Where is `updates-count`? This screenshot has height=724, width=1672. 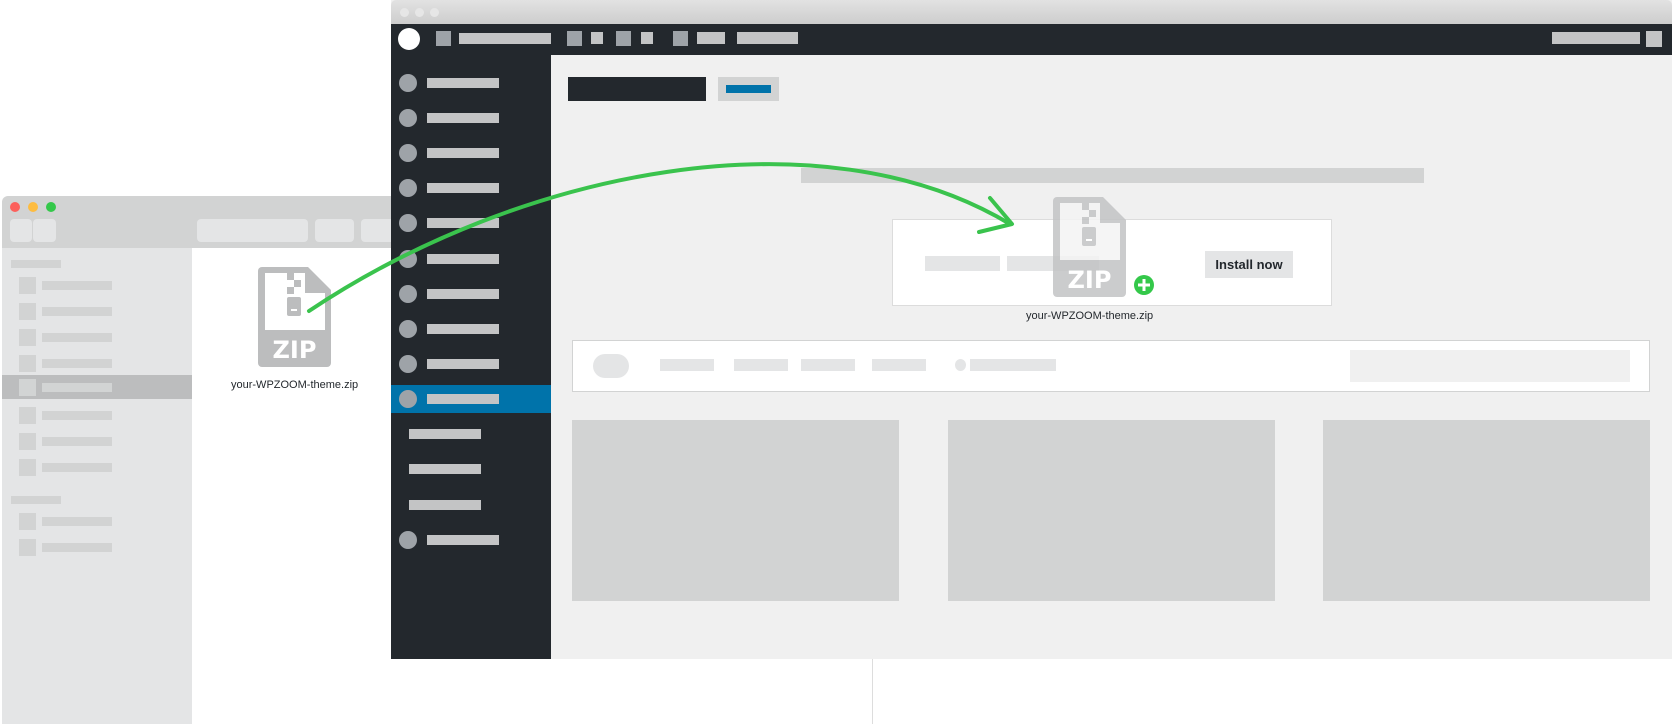 updates-count is located at coordinates (597, 38).